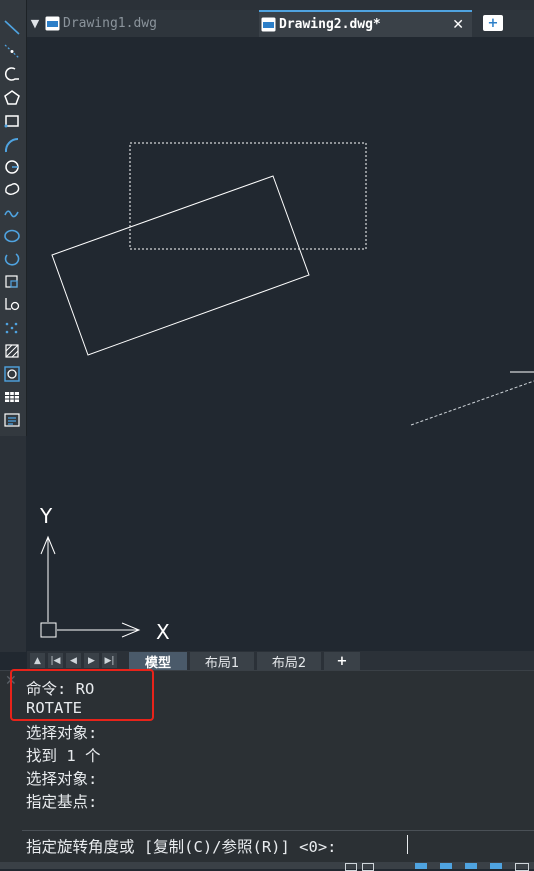  Describe the element at coordinates (407, 844) in the screenshot. I see `text-cursor` at that location.